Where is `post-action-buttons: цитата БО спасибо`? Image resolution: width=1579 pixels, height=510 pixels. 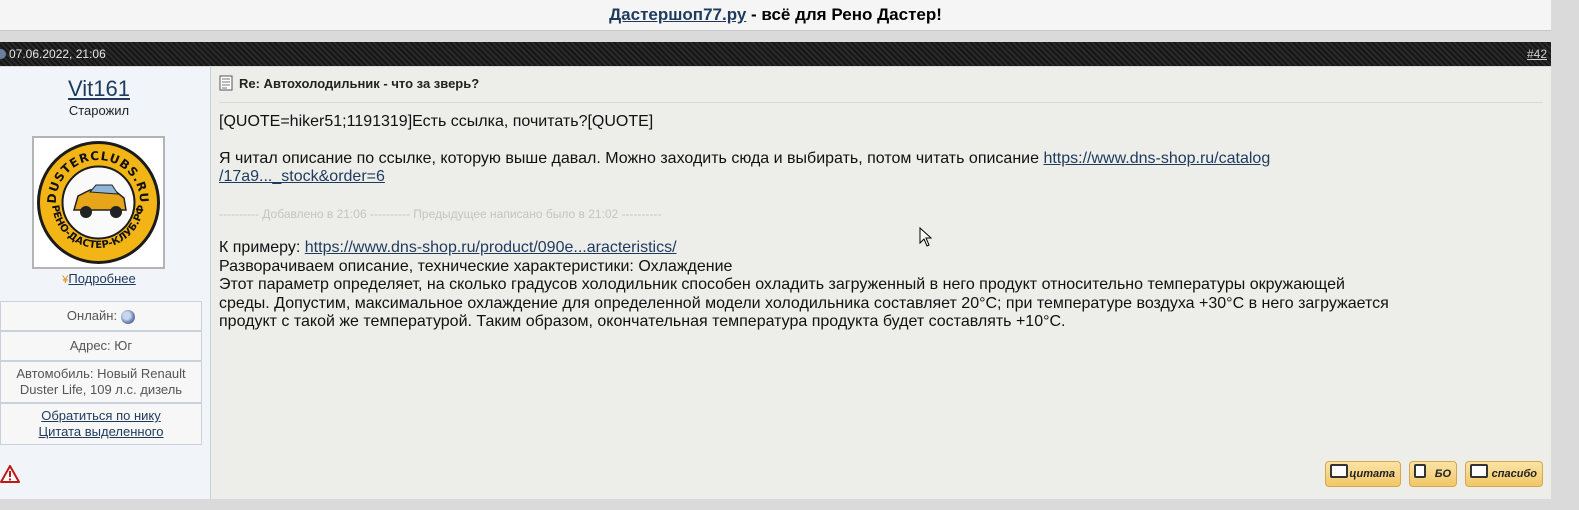
post-action-buttons: цитата БО спасибо is located at coordinates (1434, 474).